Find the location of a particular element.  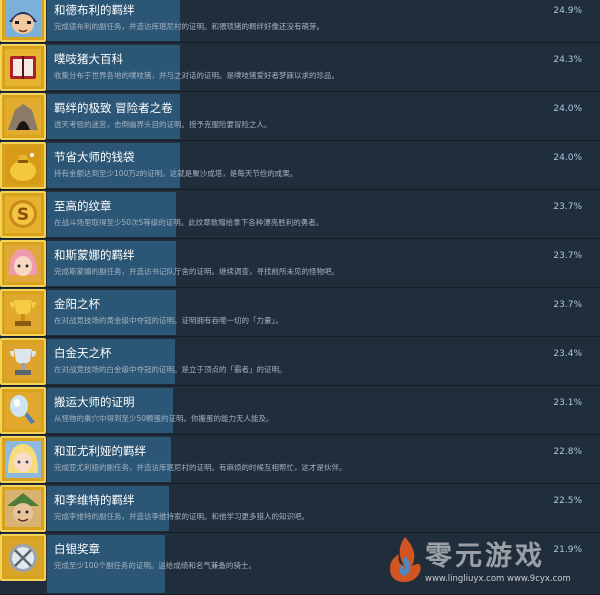

achievement-title: 搬运大师的证明 is located at coordinates (94, 402).